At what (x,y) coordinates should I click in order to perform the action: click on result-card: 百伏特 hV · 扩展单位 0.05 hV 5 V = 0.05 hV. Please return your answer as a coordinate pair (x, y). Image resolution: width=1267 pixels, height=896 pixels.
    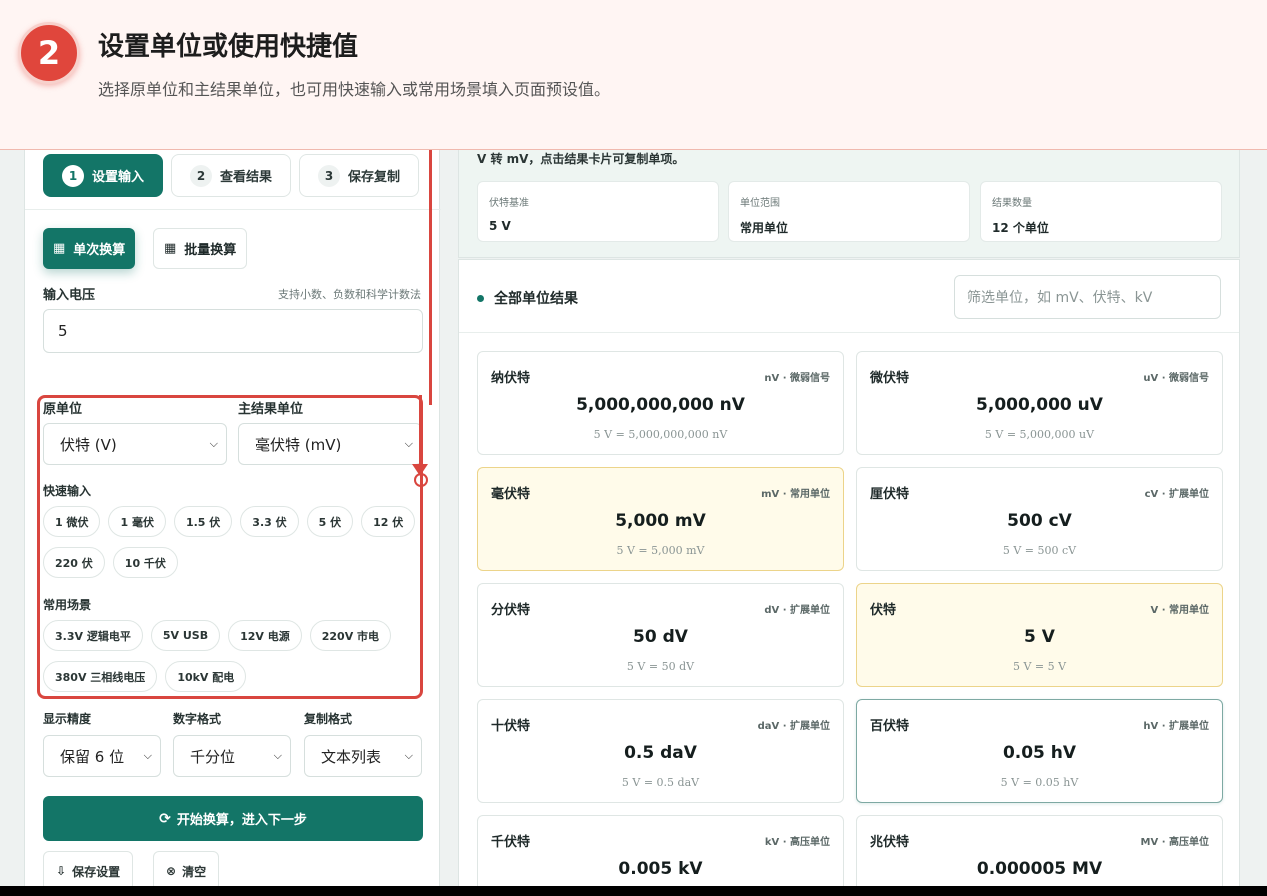
    Looking at the image, I should click on (1039, 751).